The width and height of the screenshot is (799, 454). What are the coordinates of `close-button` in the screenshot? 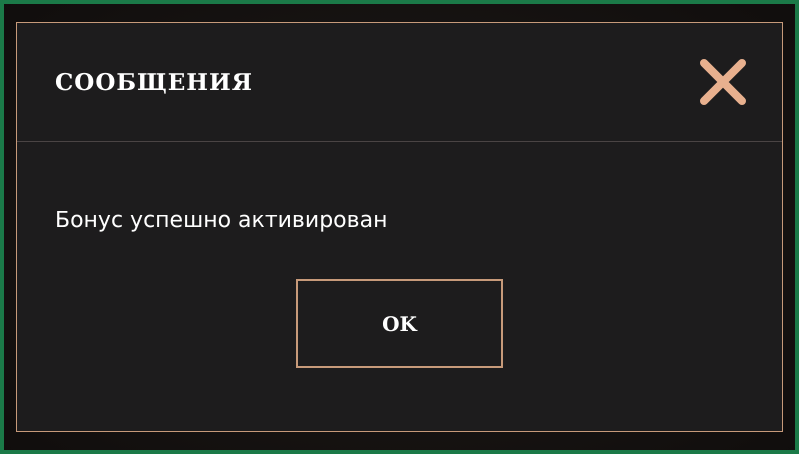 It's located at (723, 82).